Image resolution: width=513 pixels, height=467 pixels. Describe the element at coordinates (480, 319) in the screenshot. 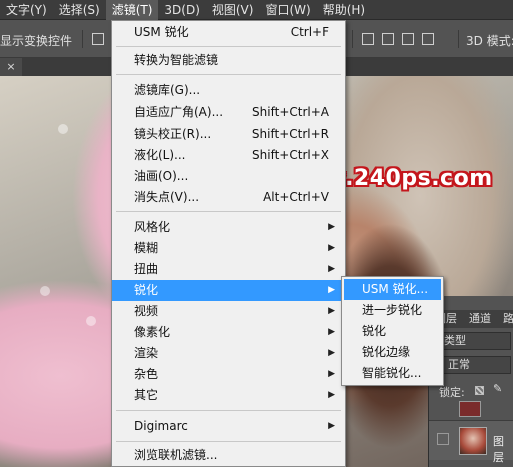

I see `tab-channels: 通道` at that location.